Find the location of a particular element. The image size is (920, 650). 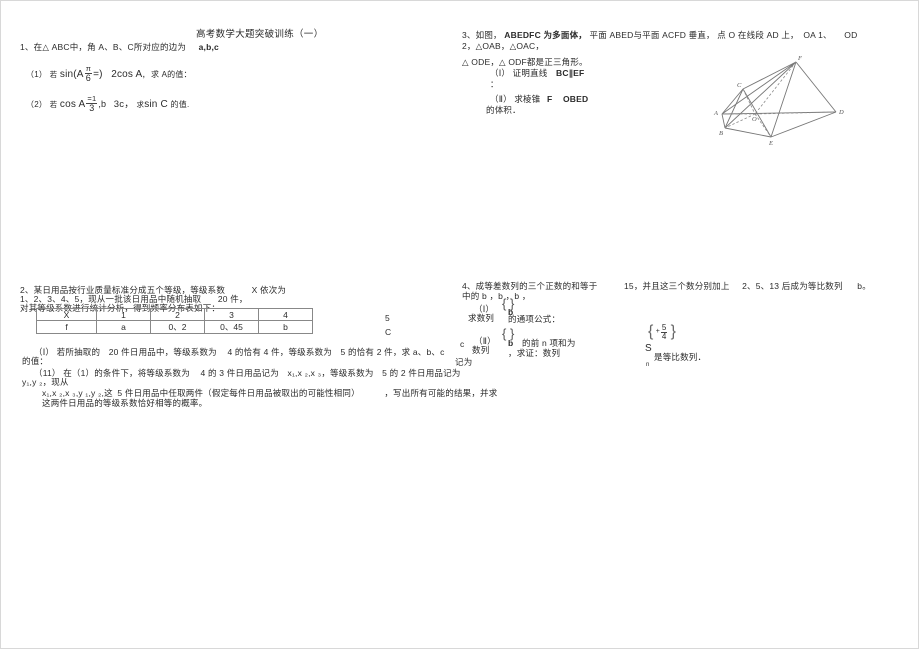

problem1-part2-rhs: 3c， is located at coordinates (123, 104).